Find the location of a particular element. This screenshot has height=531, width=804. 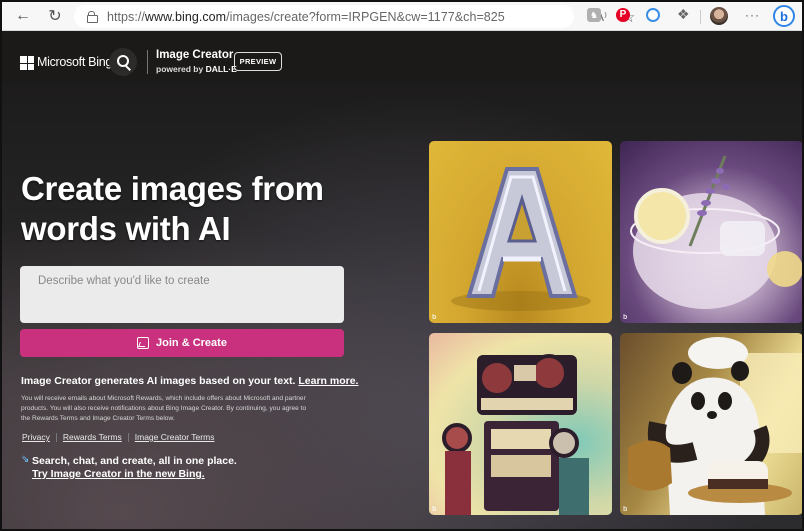

image-create-icon is located at coordinates (143, 343).